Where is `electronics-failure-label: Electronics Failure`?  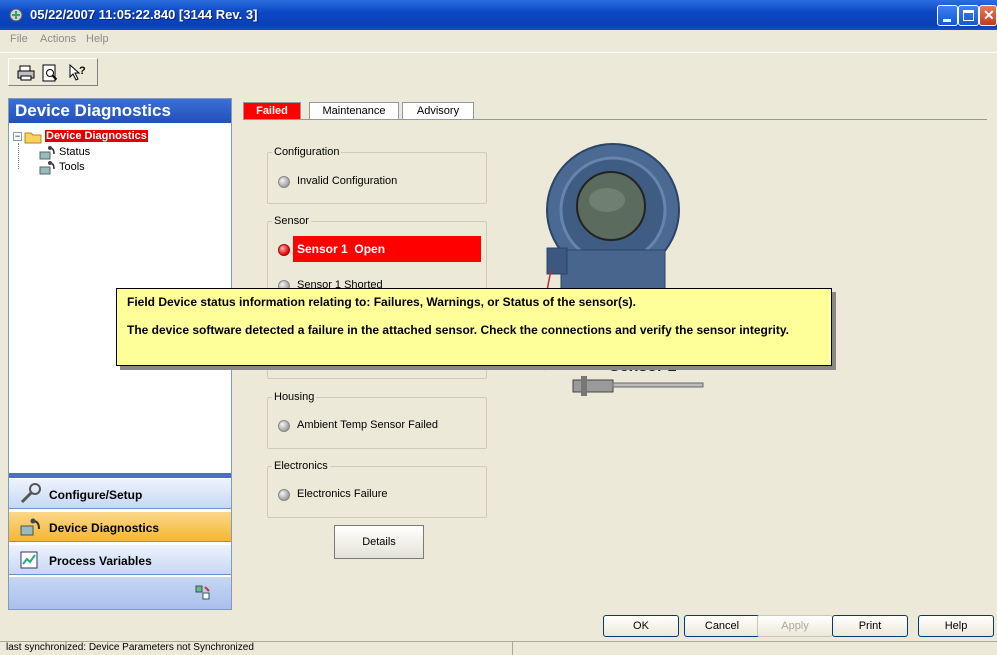
electronics-failure-label: Electronics Failure is located at coordinates (342, 494).